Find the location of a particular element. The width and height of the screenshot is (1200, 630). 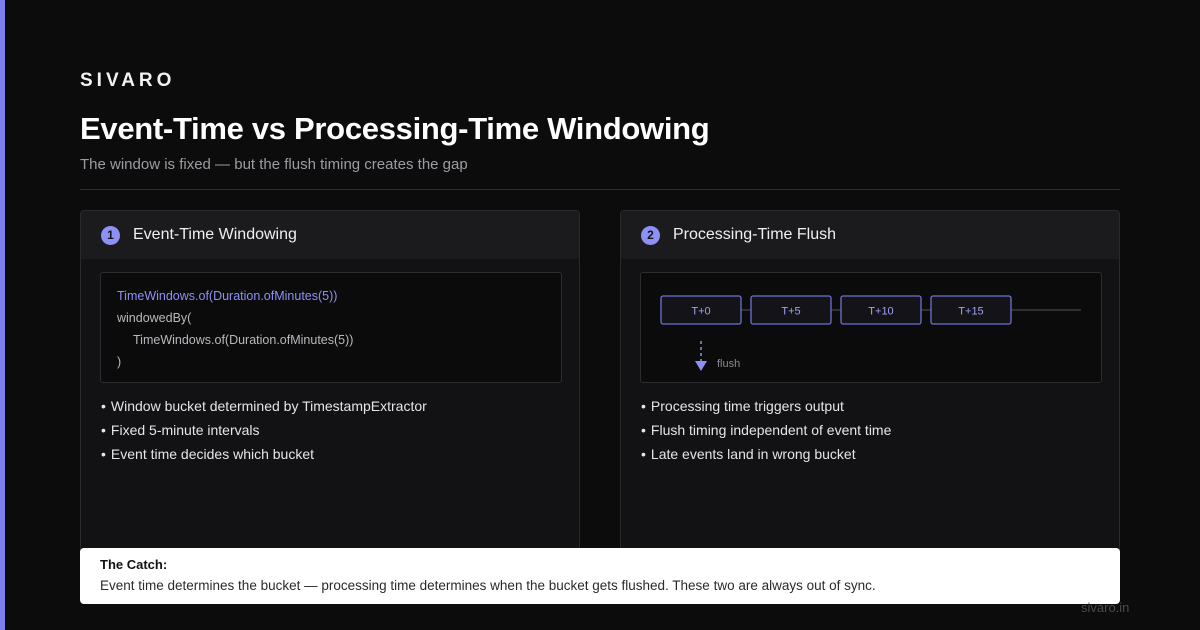

window-box: T+0 is located at coordinates (701, 310).